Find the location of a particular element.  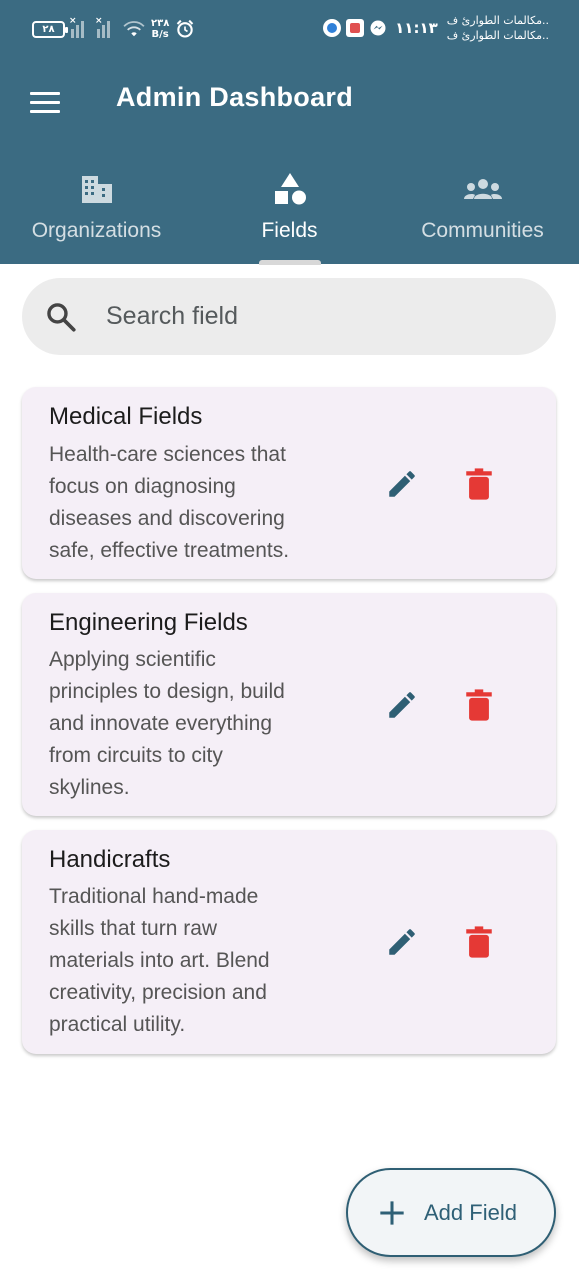

field-description-line: safe, effective treatments. is located at coordinates (169, 550).